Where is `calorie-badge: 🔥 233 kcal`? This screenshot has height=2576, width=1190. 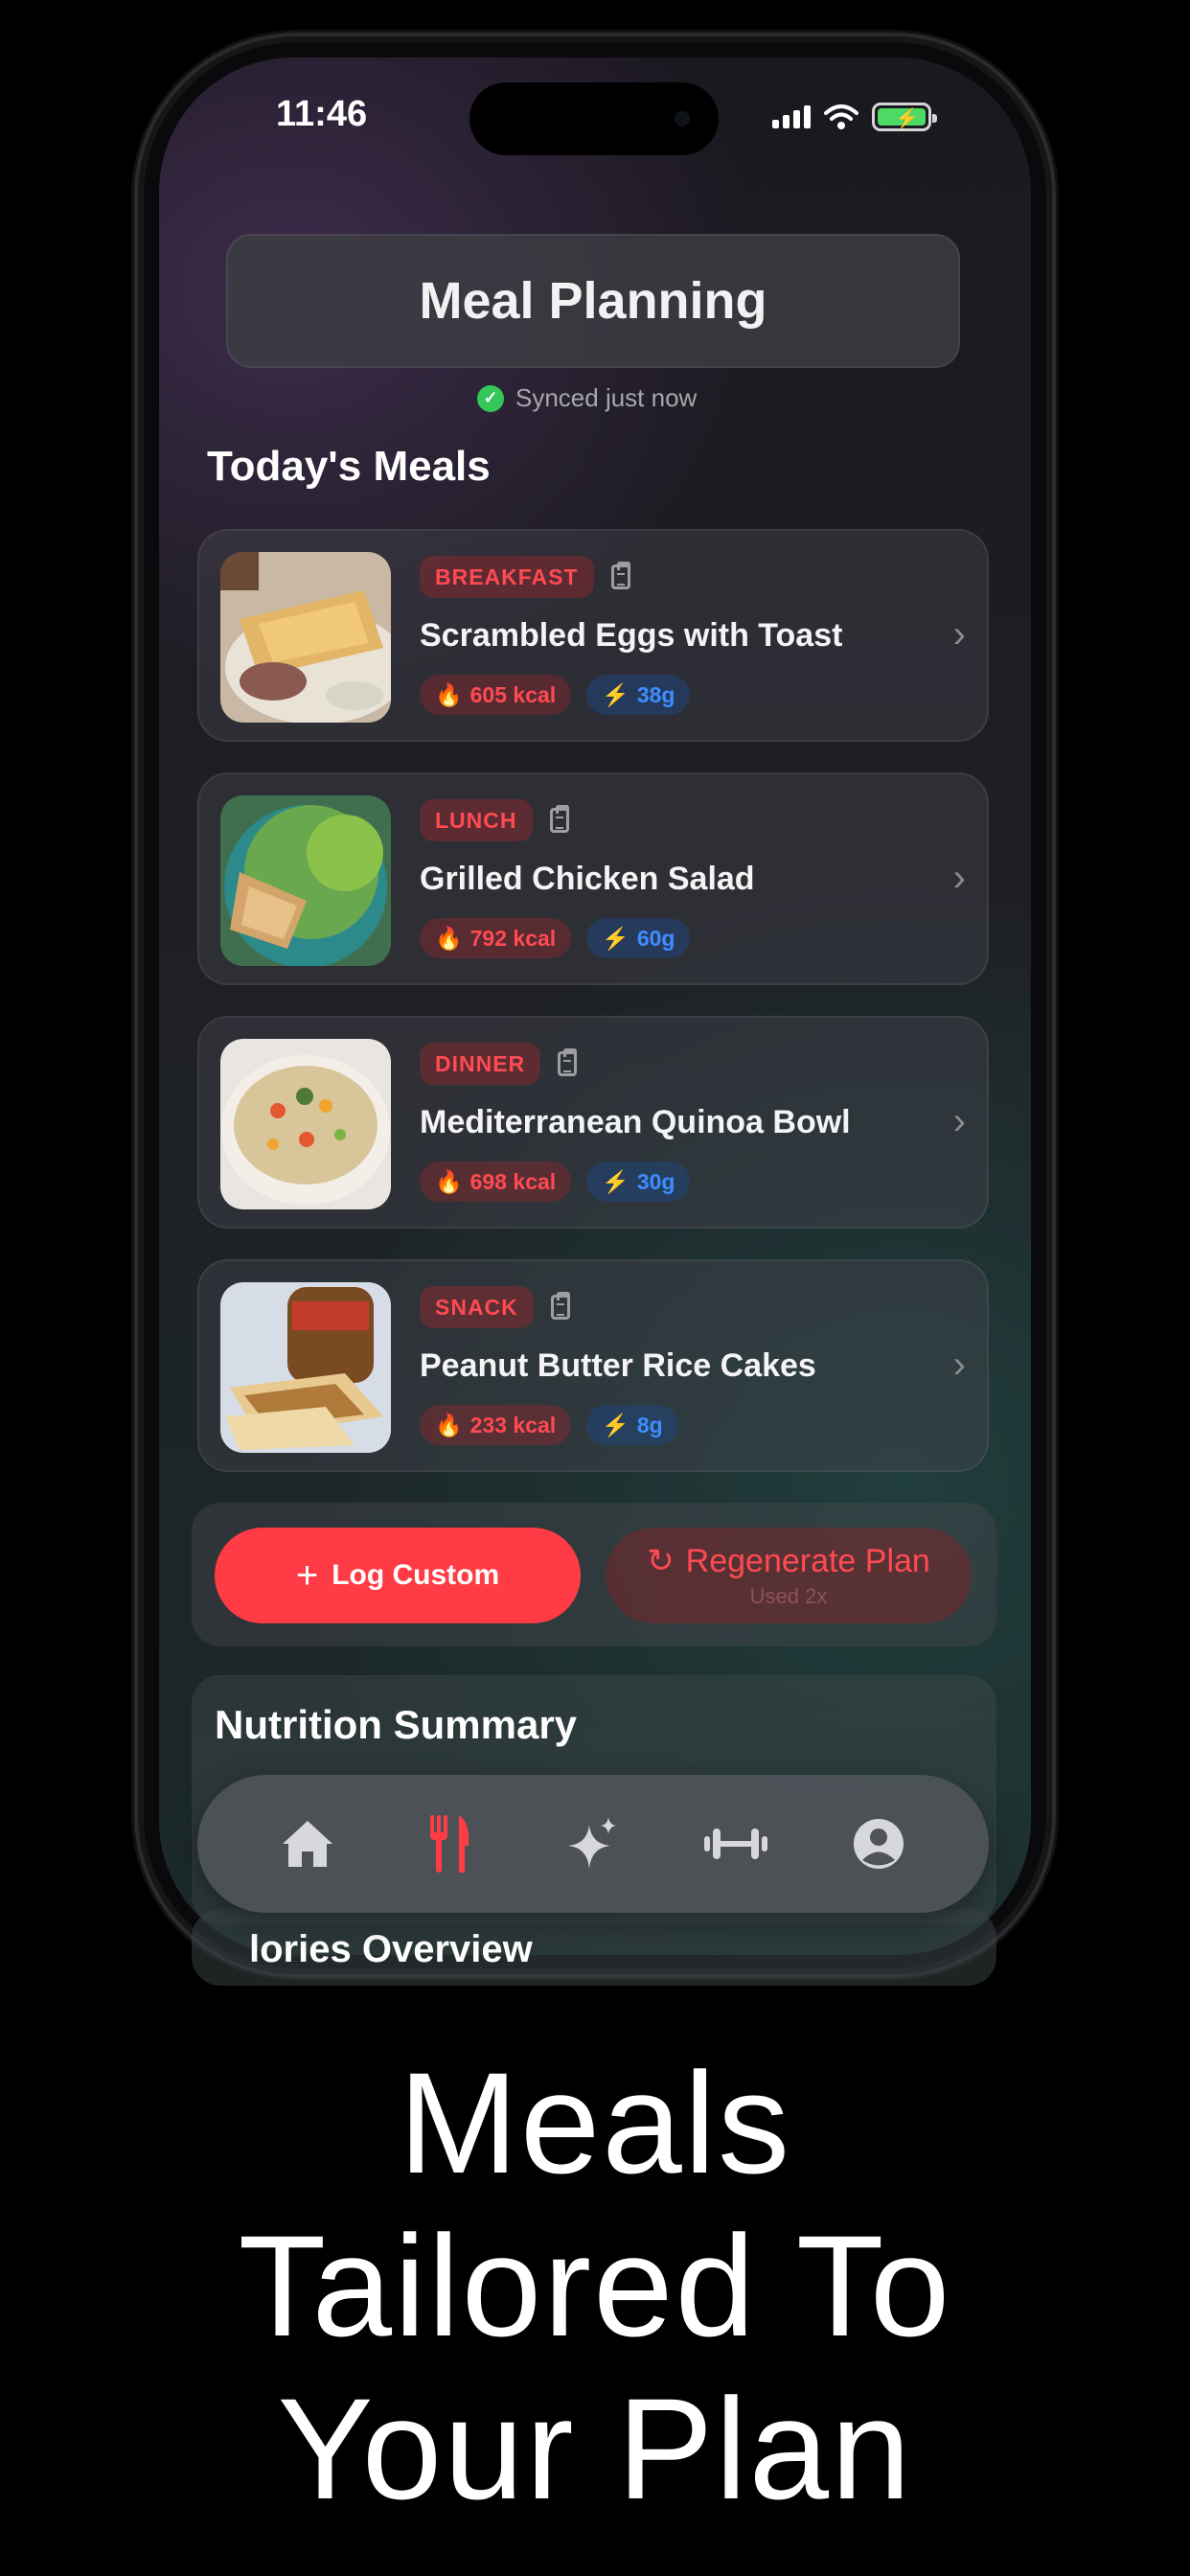 calorie-badge: 🔥 233 kcal is located at coordinates (496, 1425).